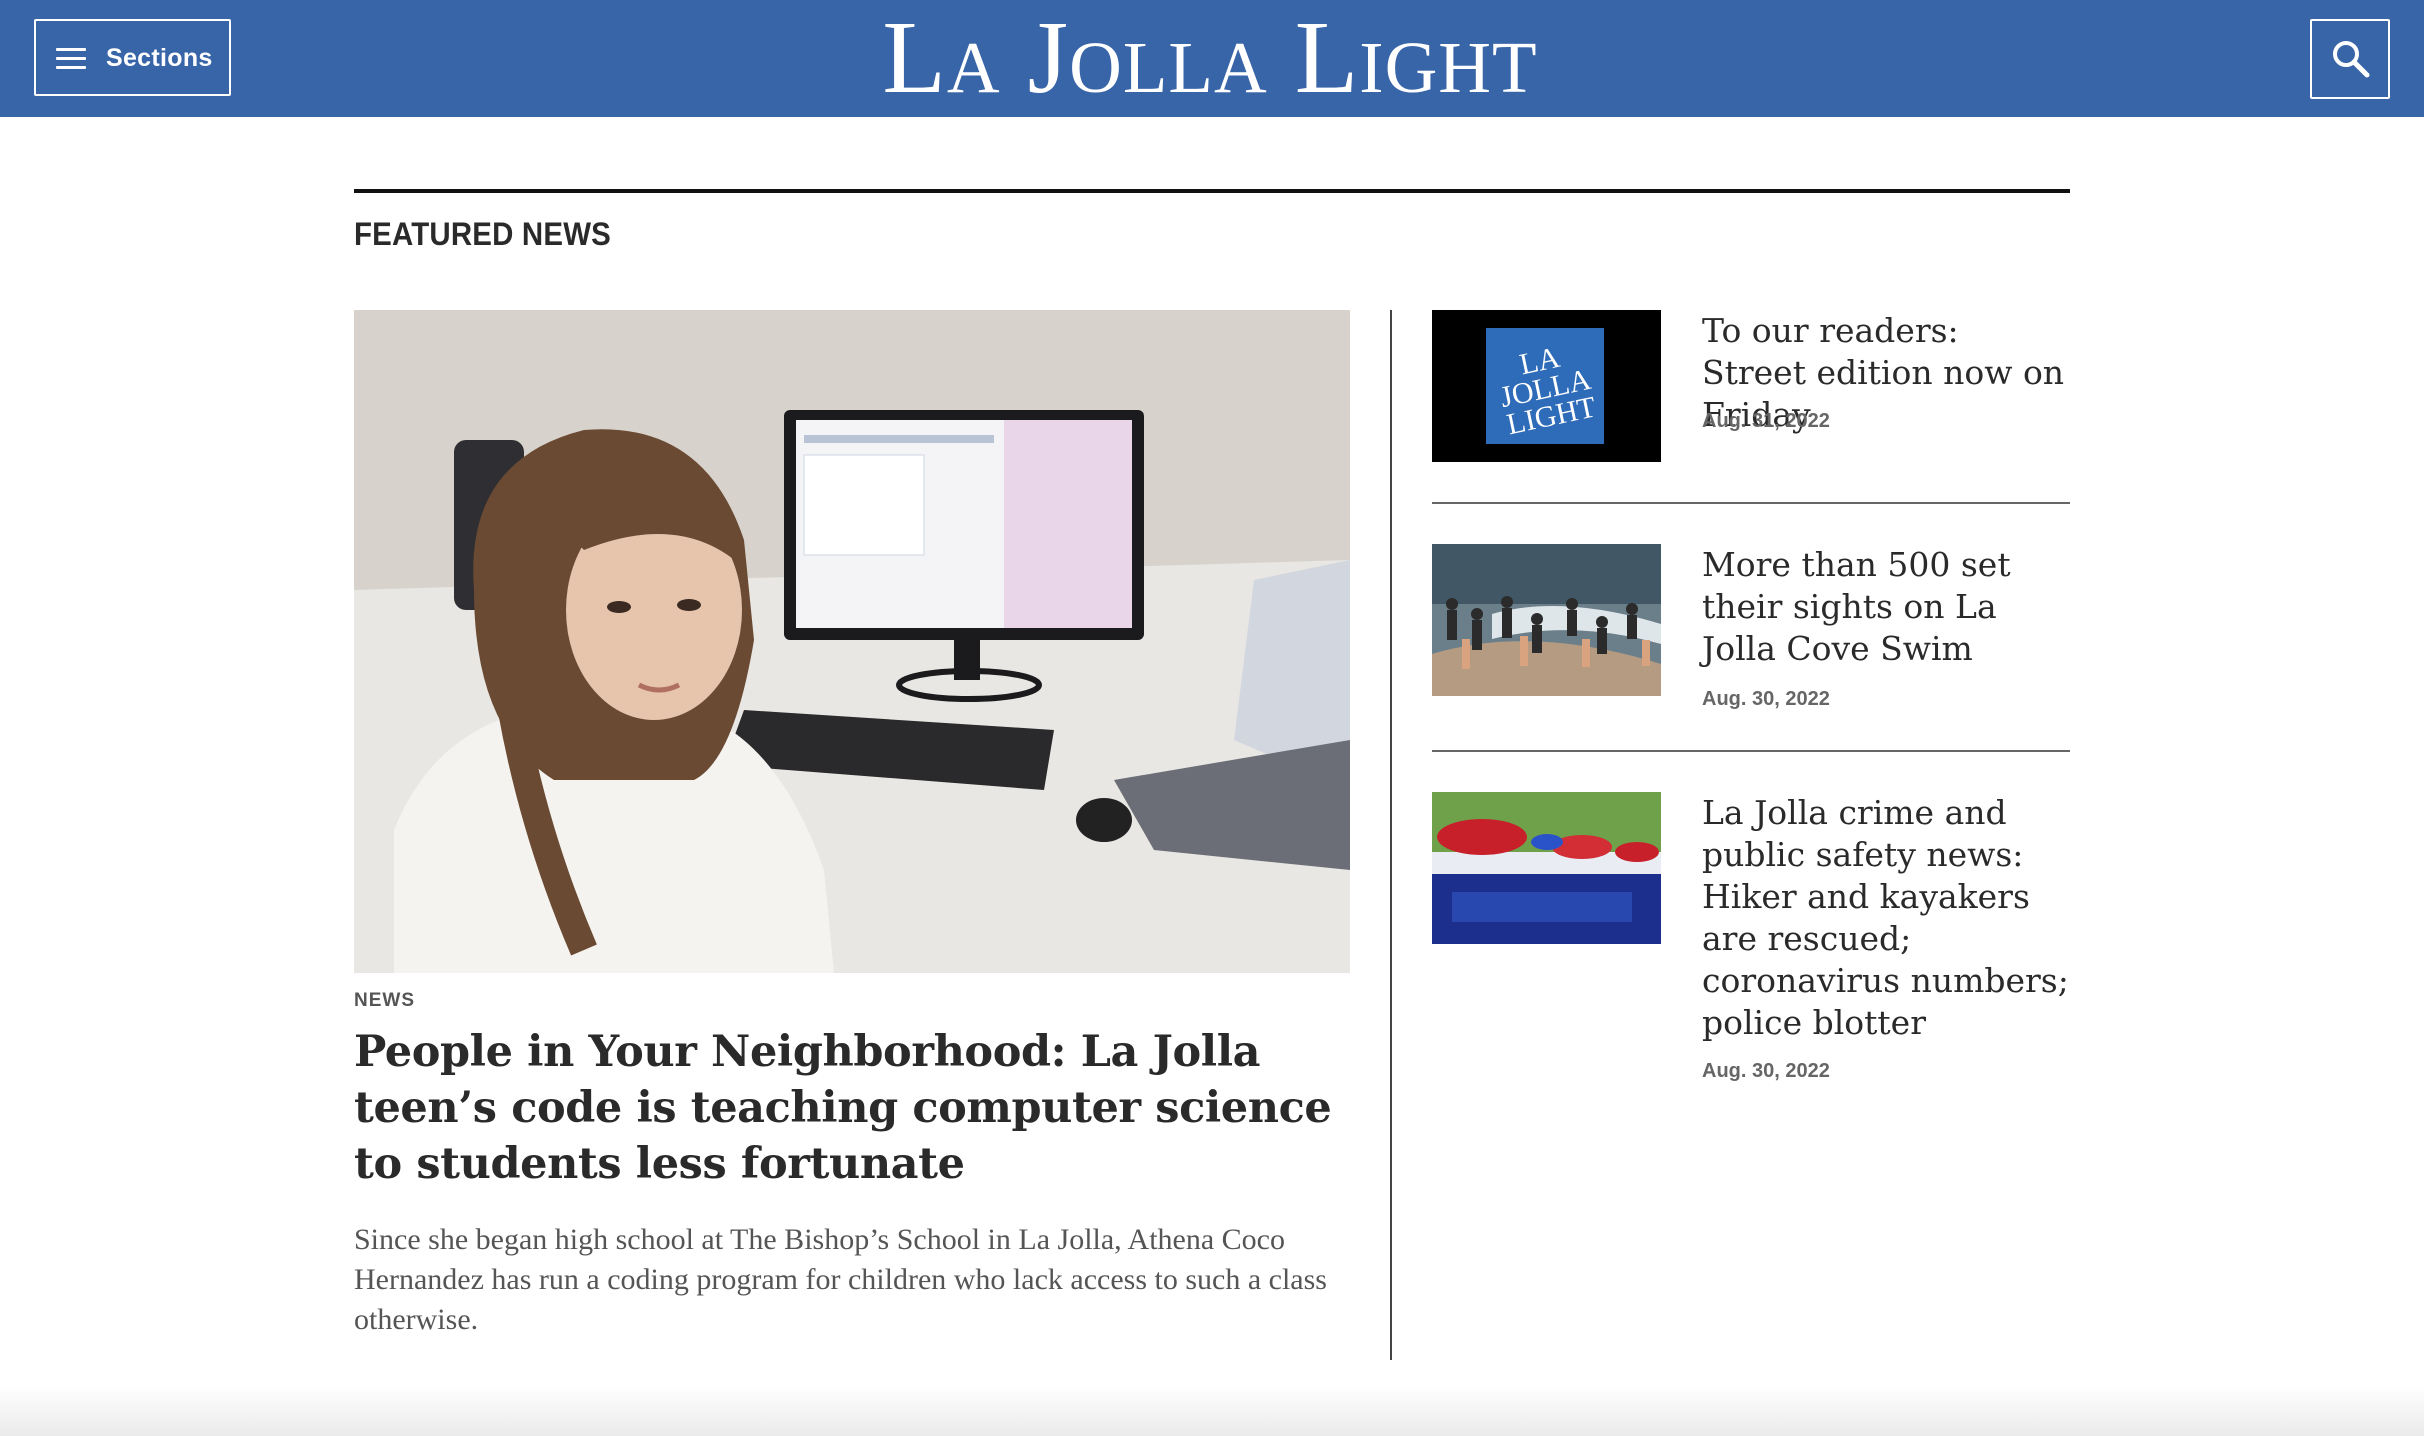 The width and height of the screenshot is (2424, 1436). I want to click on search-icon, so click(2351, 59).